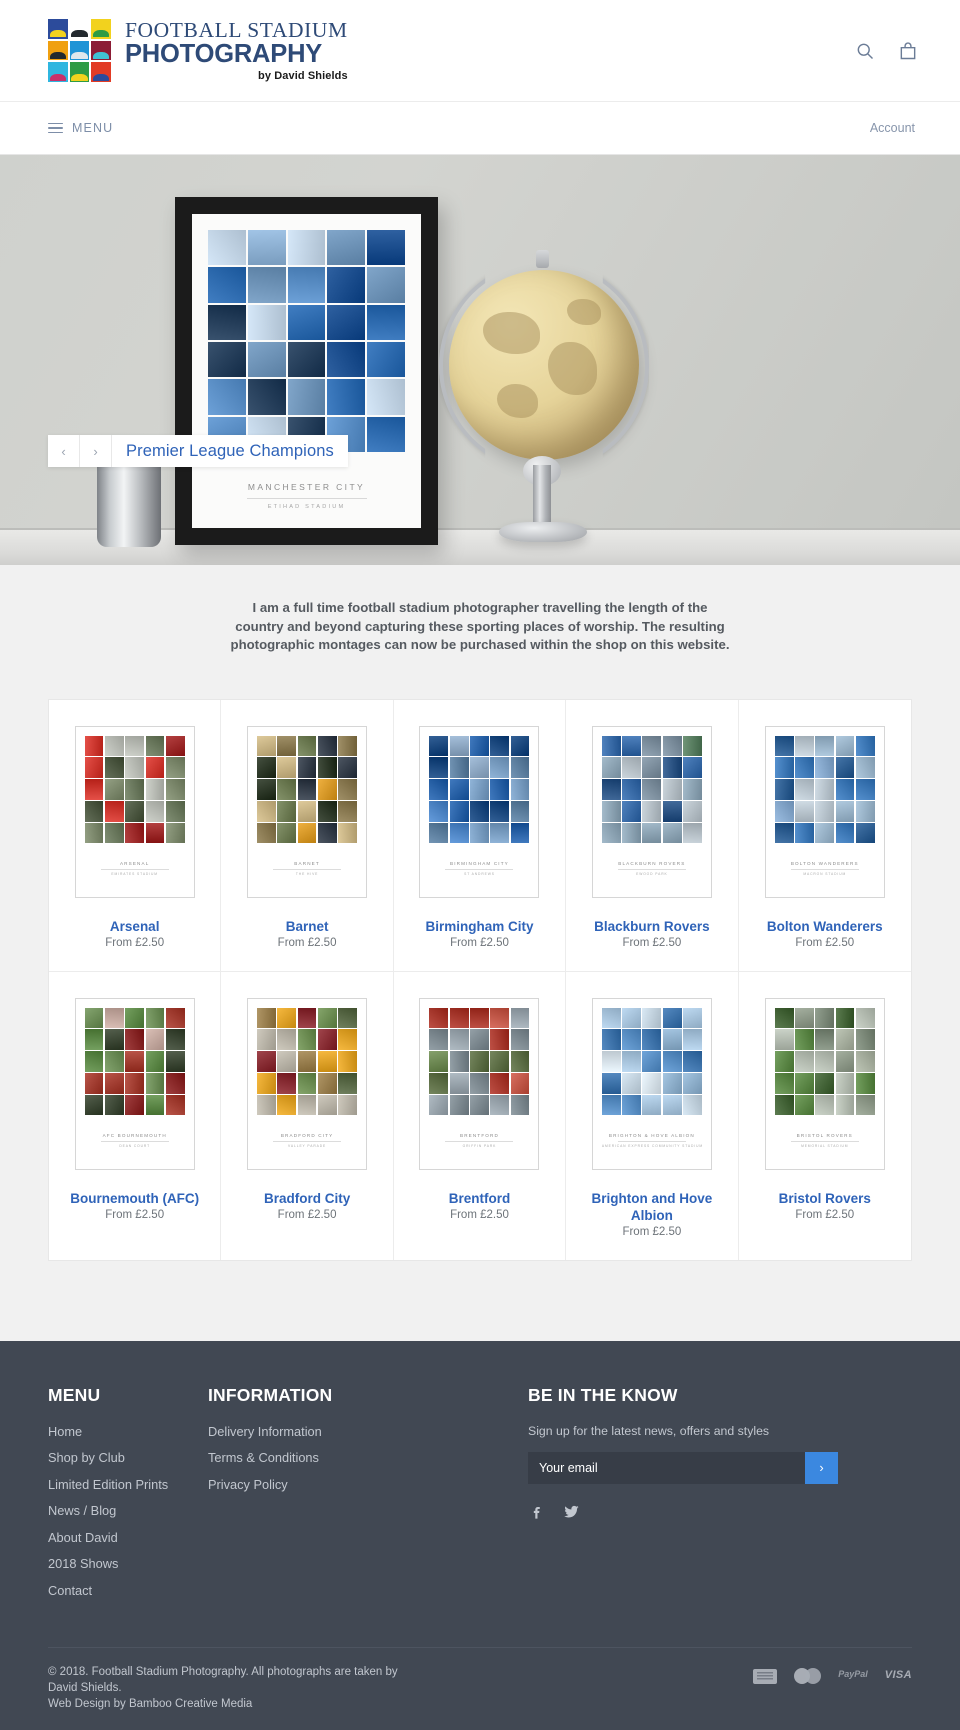 Image resolution: width=960 pixels, height=1730 pixels. What do you see at coordinates (651, 1207) in the screenshot?
I see `product-title: Brighton and Hove Albion` at bounding box center [651, 1207].